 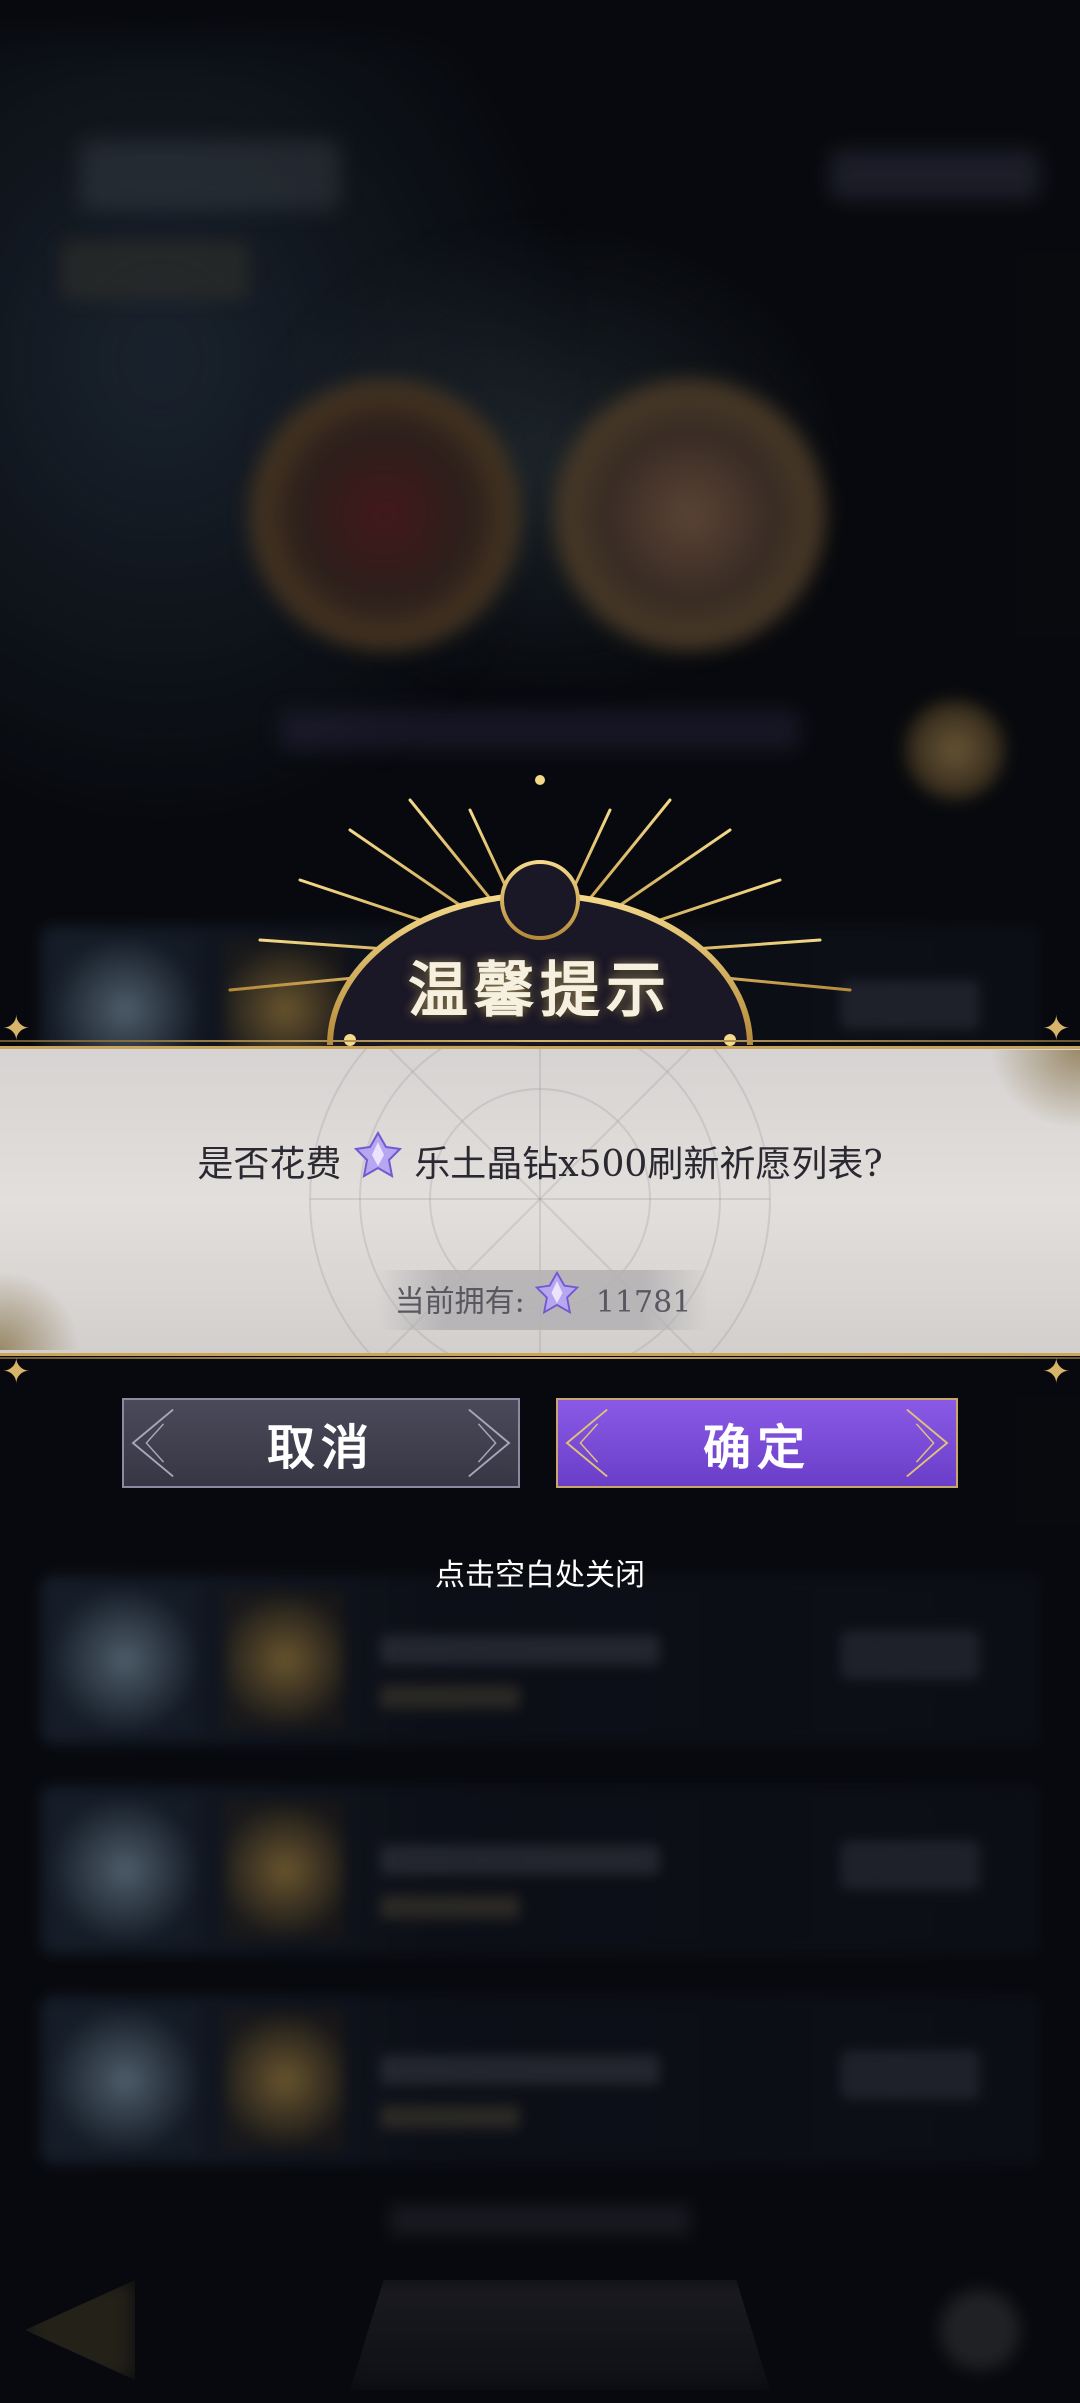 I want to click on cancel-label: 取消, so click(x=320, y=1448).